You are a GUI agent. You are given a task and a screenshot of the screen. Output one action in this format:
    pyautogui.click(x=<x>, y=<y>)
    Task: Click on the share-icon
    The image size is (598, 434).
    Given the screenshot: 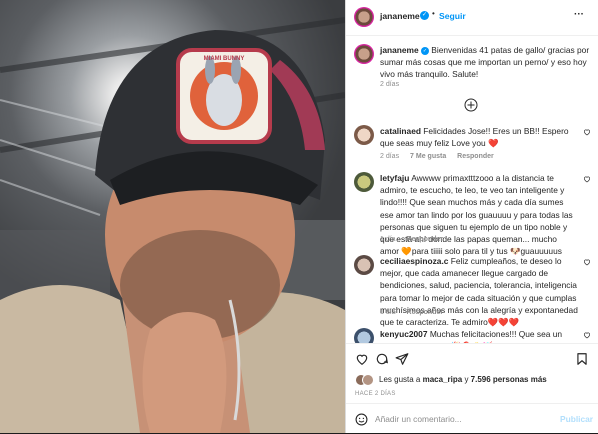 What is the action you would take?
    pyautogui.click(x=402, y=359)
    